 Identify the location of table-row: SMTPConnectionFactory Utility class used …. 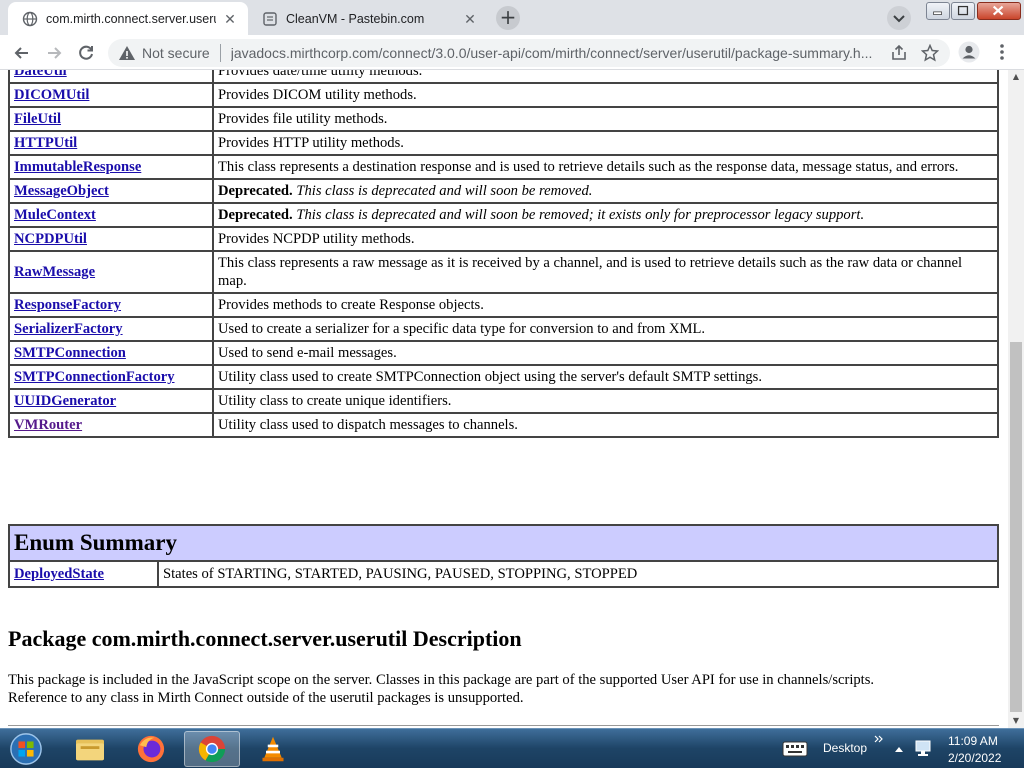
(503, 377).